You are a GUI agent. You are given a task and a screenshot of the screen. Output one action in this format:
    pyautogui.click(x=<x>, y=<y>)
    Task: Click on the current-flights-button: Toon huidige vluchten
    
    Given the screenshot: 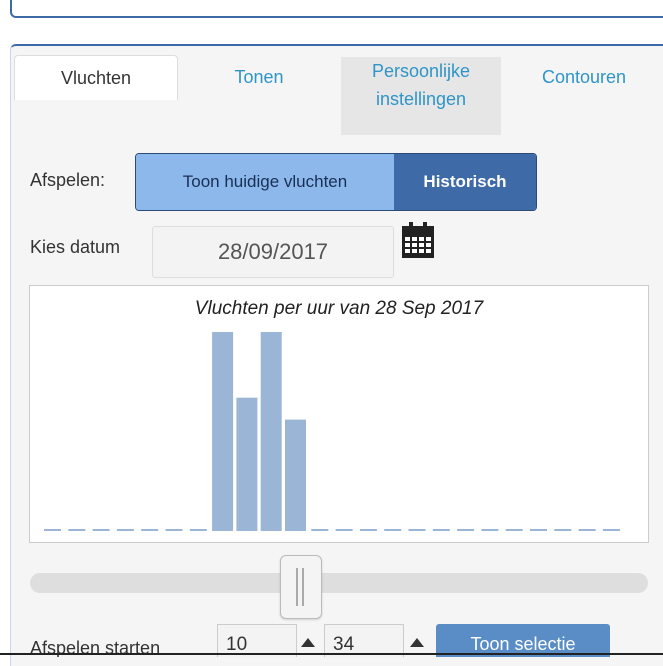 What is the action you would take?
    pyautogui.click(x=265, y=182)
    